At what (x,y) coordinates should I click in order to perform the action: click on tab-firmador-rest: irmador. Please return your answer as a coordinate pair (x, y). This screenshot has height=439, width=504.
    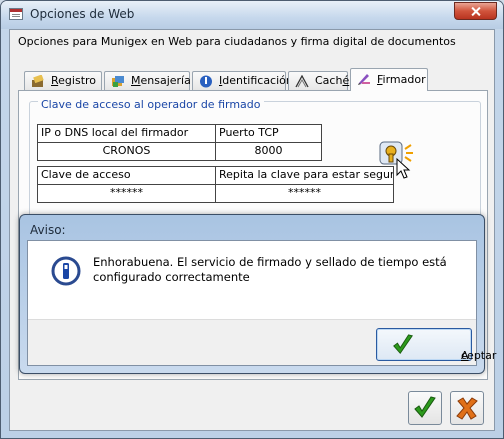
    Looking at the image, I should click on (404, 79).